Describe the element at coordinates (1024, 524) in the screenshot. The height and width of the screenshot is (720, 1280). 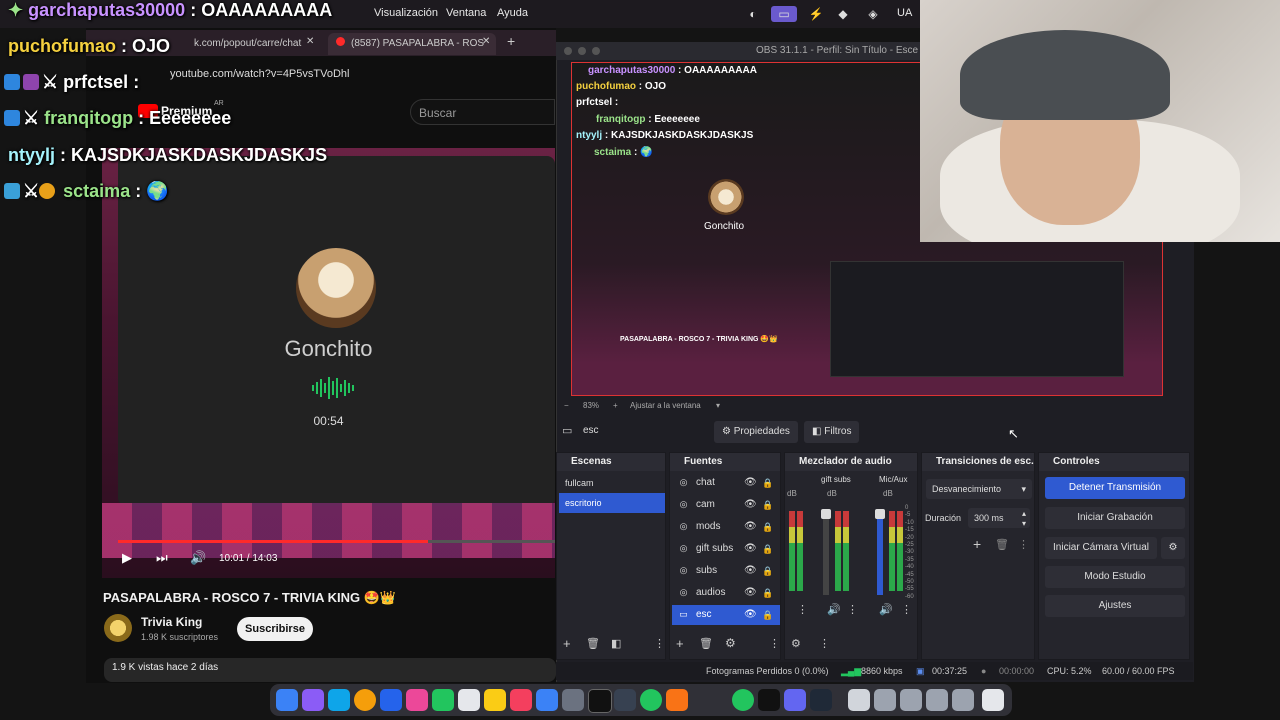
I see `stepper-down-icon: ▾` at that location.